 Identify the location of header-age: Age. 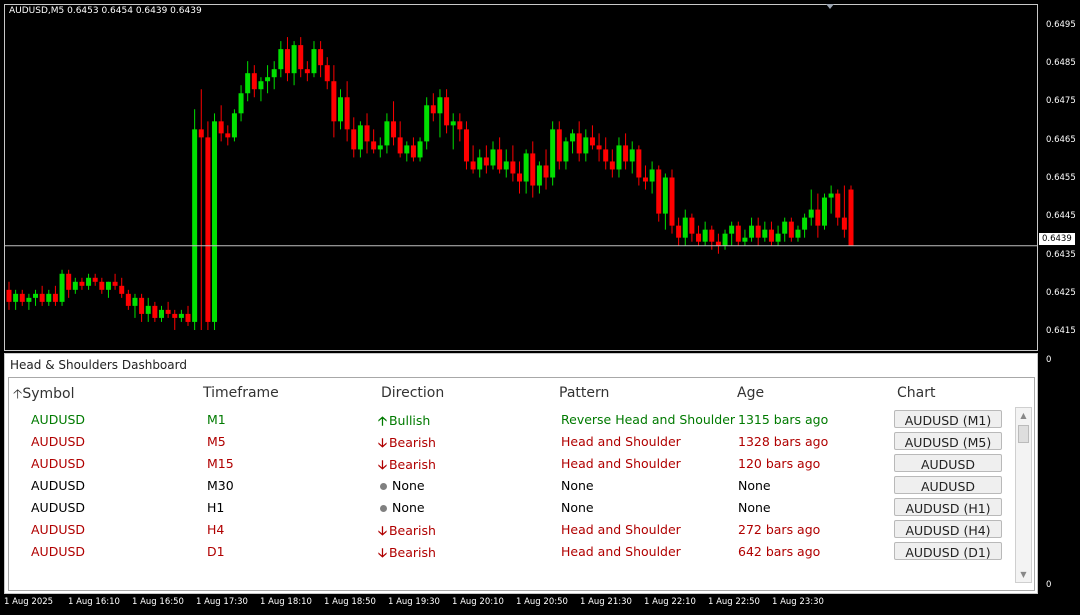
(750, 393).